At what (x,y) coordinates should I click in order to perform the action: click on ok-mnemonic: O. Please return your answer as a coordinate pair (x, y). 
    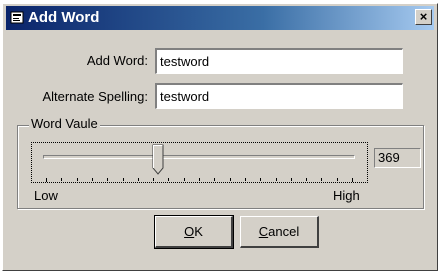
    Looking at the image, I should click on (189, 231).